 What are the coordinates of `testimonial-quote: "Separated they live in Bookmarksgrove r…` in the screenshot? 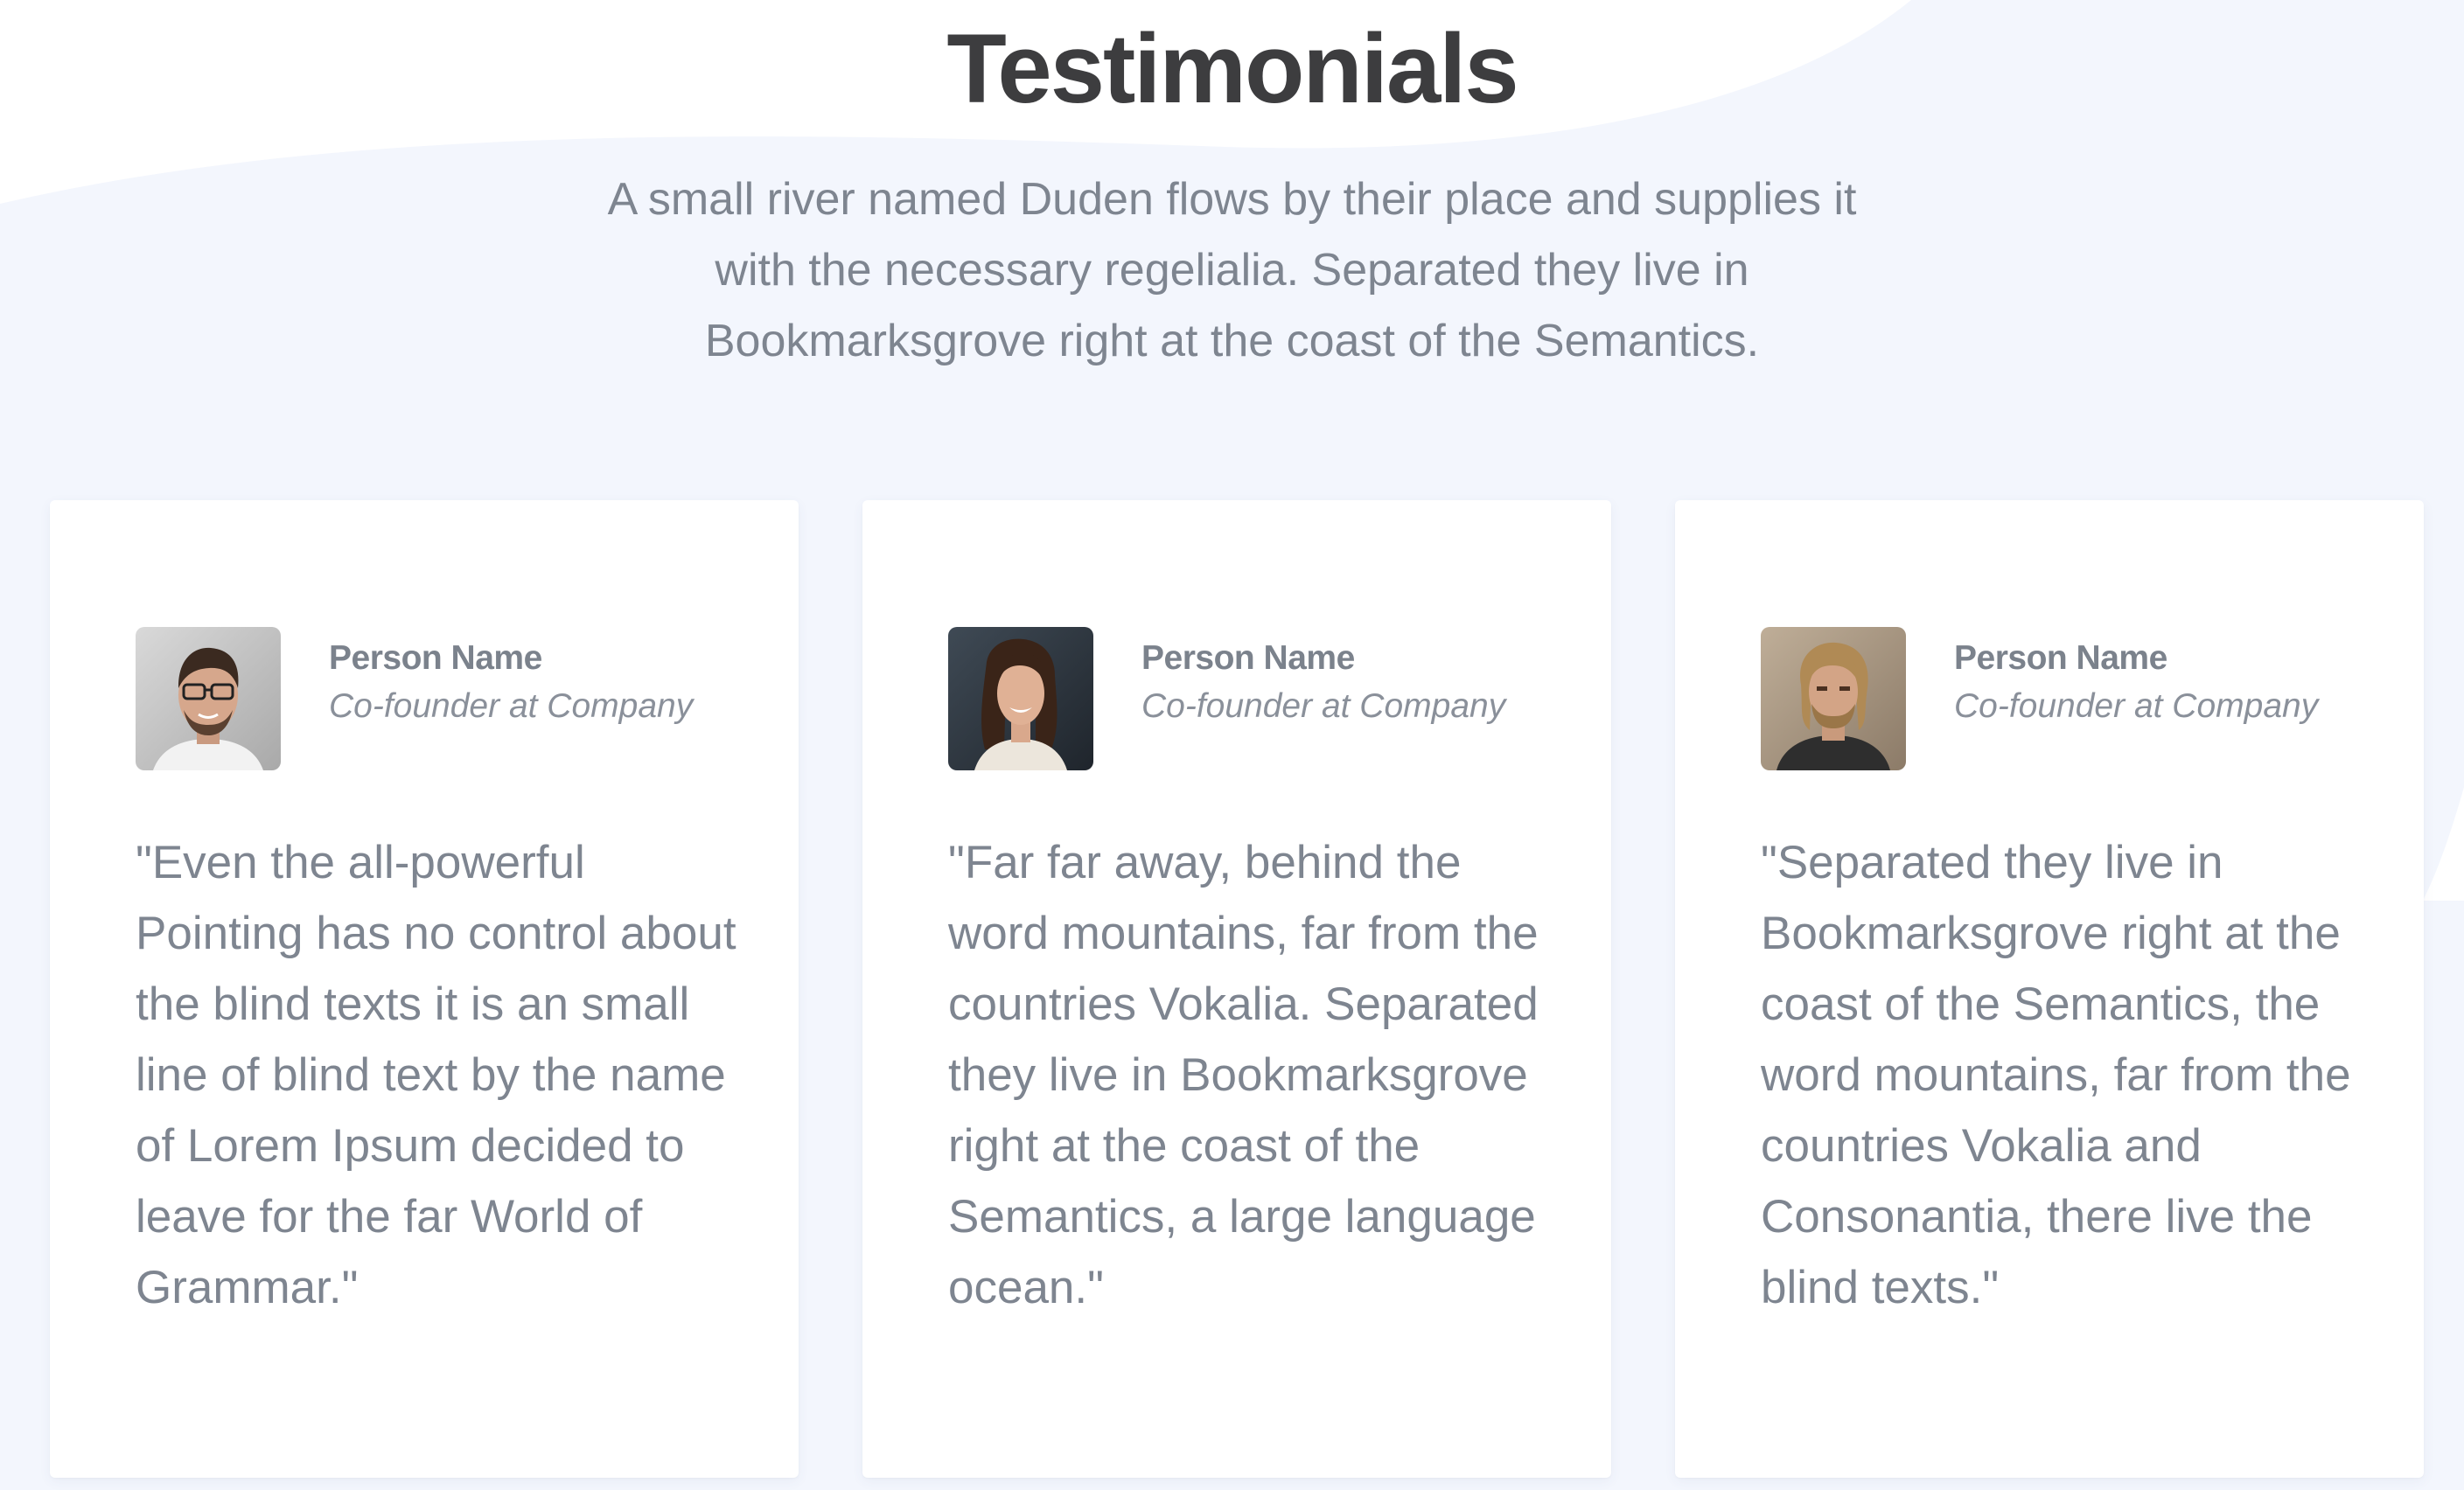 It's located at (2056, 1075).